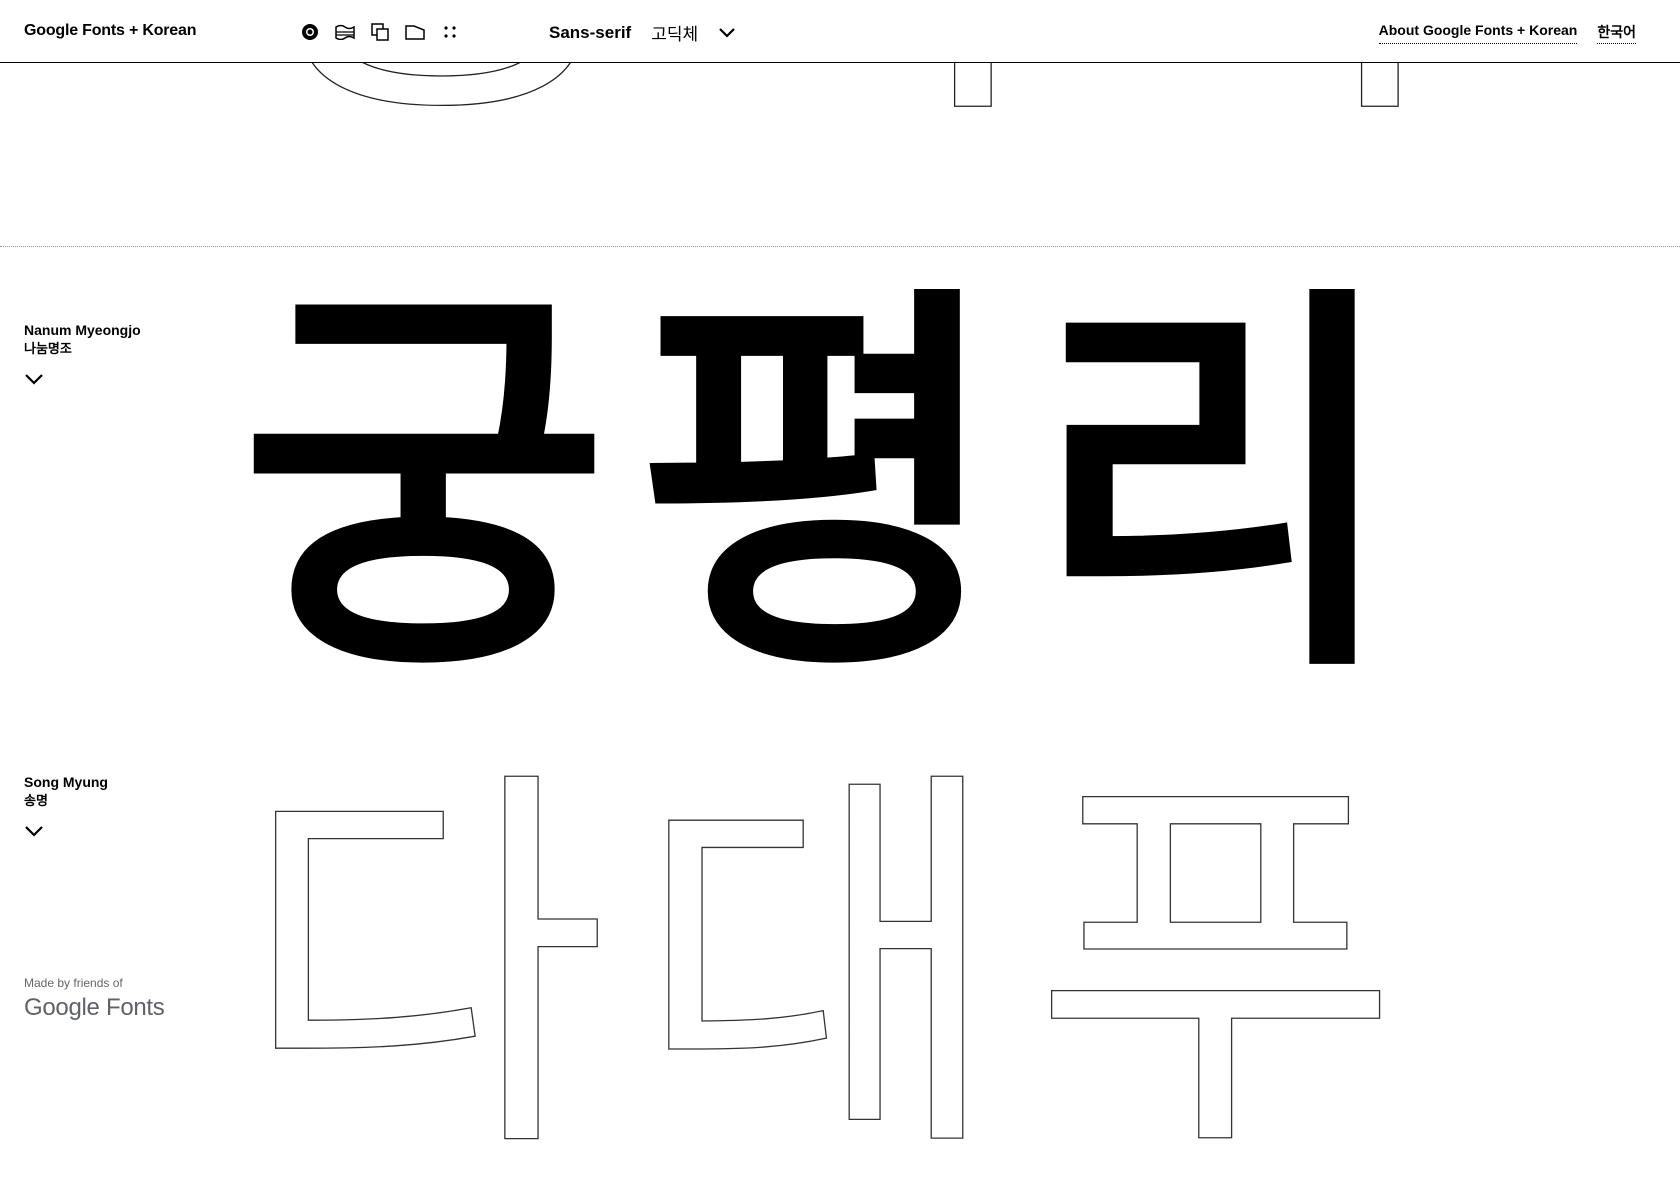 The image size is (1680, 1202). I want to click on circle-view-icon, so click(309, 31).